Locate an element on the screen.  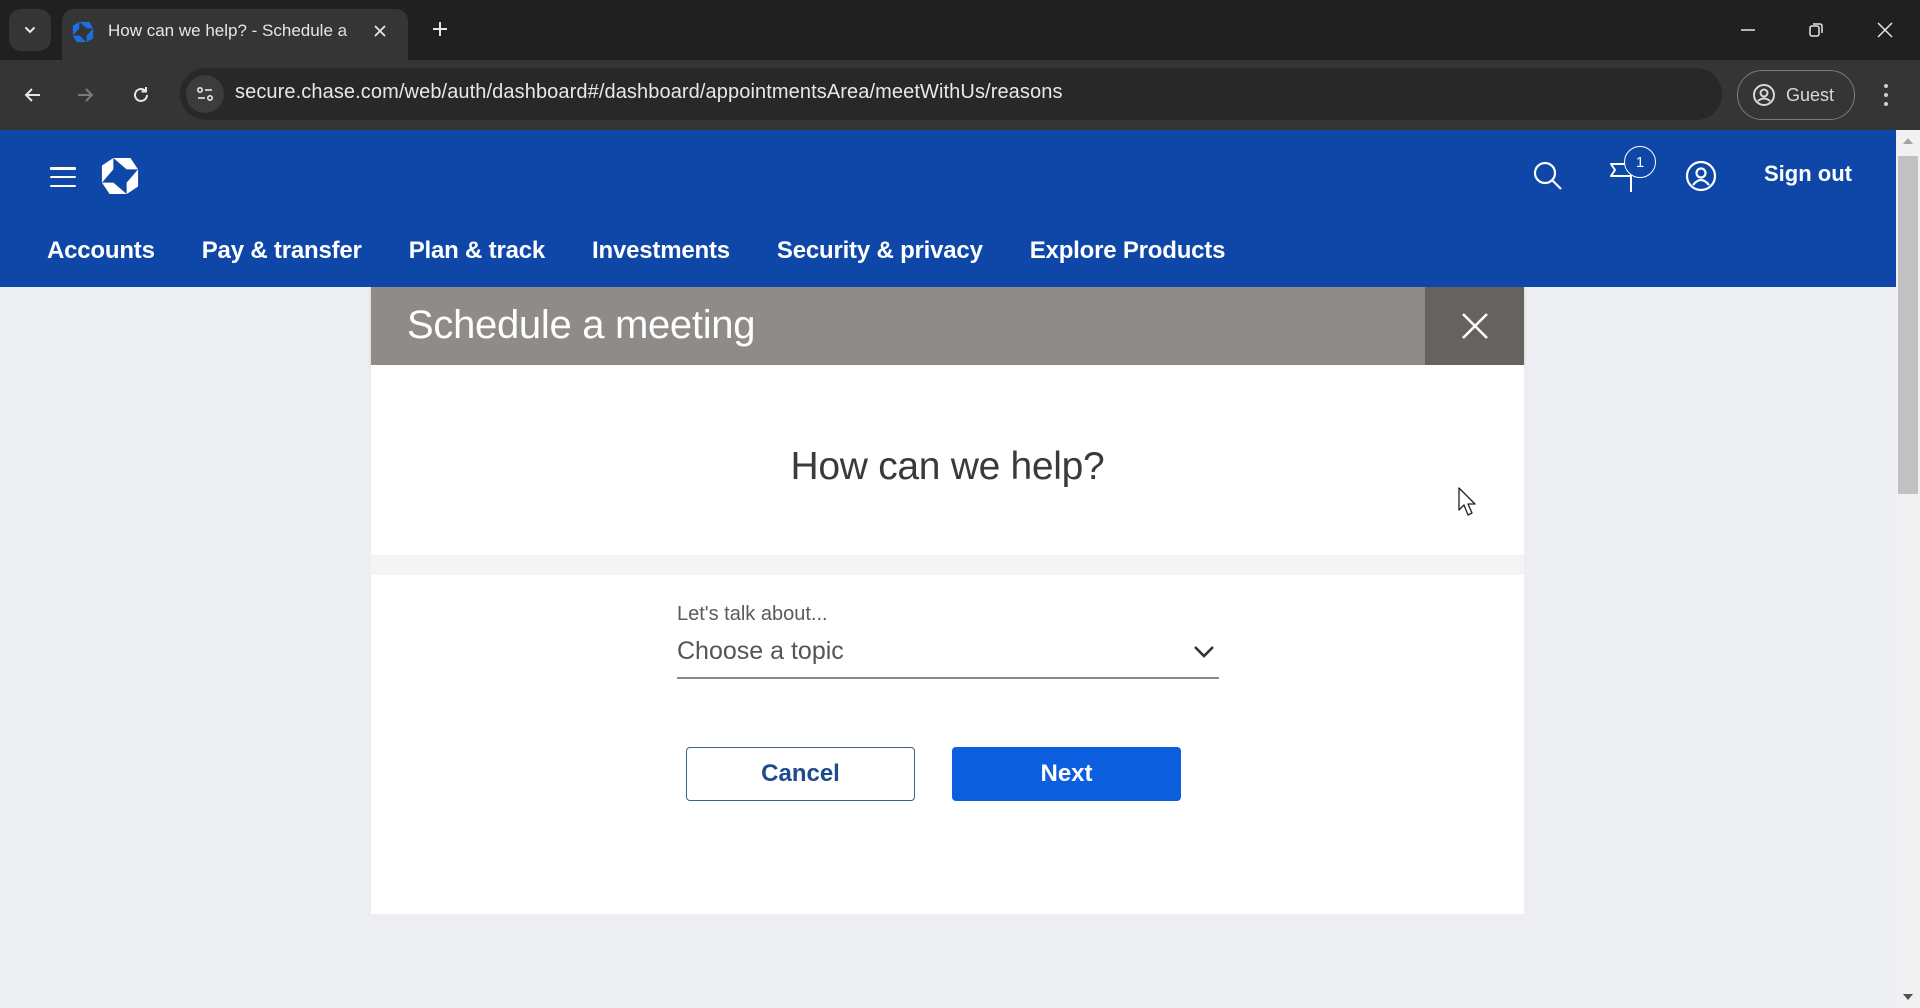
kebab-icon is located at coordinates (1886, 86).